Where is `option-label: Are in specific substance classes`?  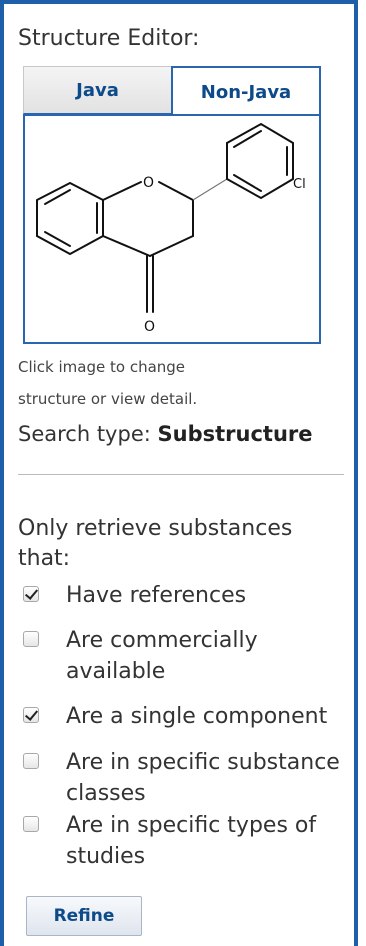
option-label: Are in specific substance classes is located at coordinates (203, 778).